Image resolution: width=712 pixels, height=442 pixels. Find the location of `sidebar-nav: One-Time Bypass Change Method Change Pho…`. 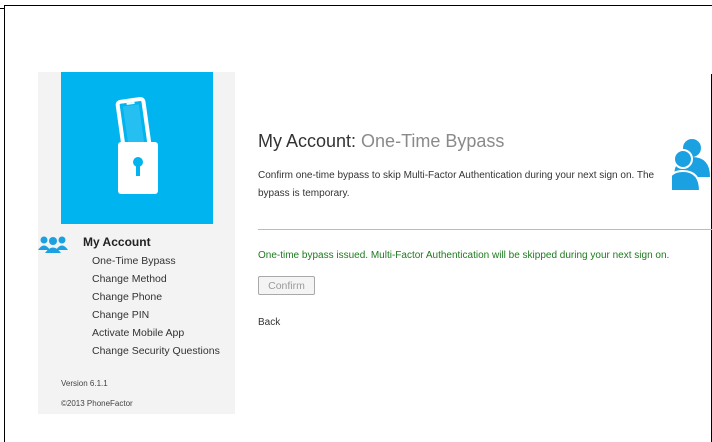

sidebar-nav: One-Time Bypass Change Method Change Pho… is located at coordinates (156, 306).